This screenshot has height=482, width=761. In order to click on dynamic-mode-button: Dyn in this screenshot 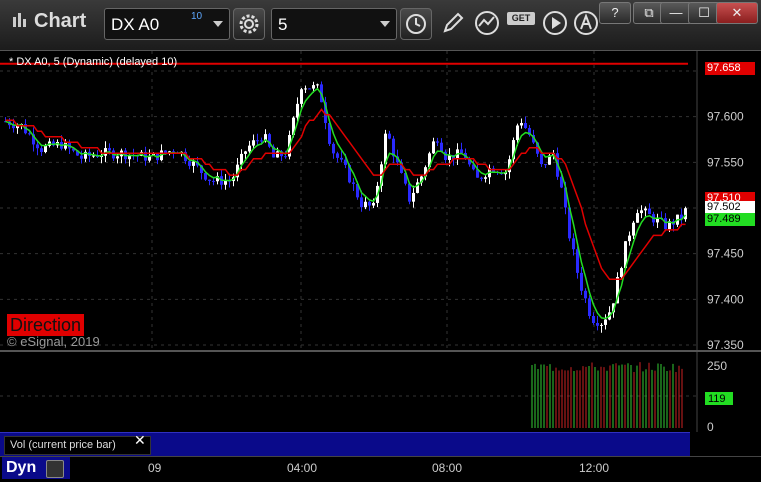, I will do `click(36, 468)`.